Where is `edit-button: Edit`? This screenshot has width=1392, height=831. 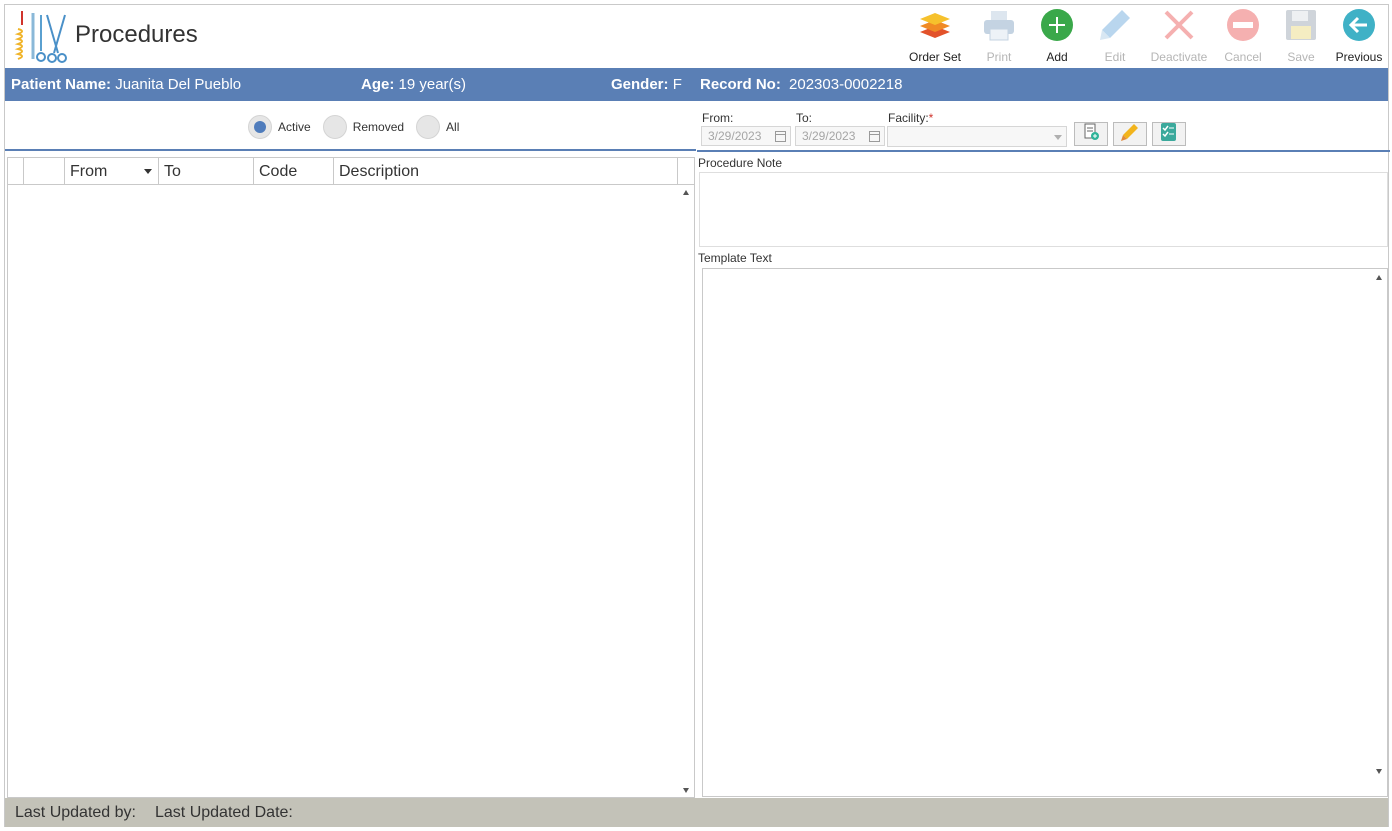 edit-button: Edit is located at coordinates (1115, 36).